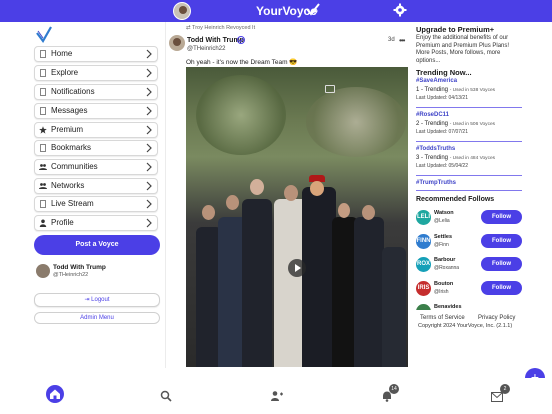  What do you see at coordinates (400, 10) in the screenshot?
I see `gear-icon` at bounding box center [400, 10].